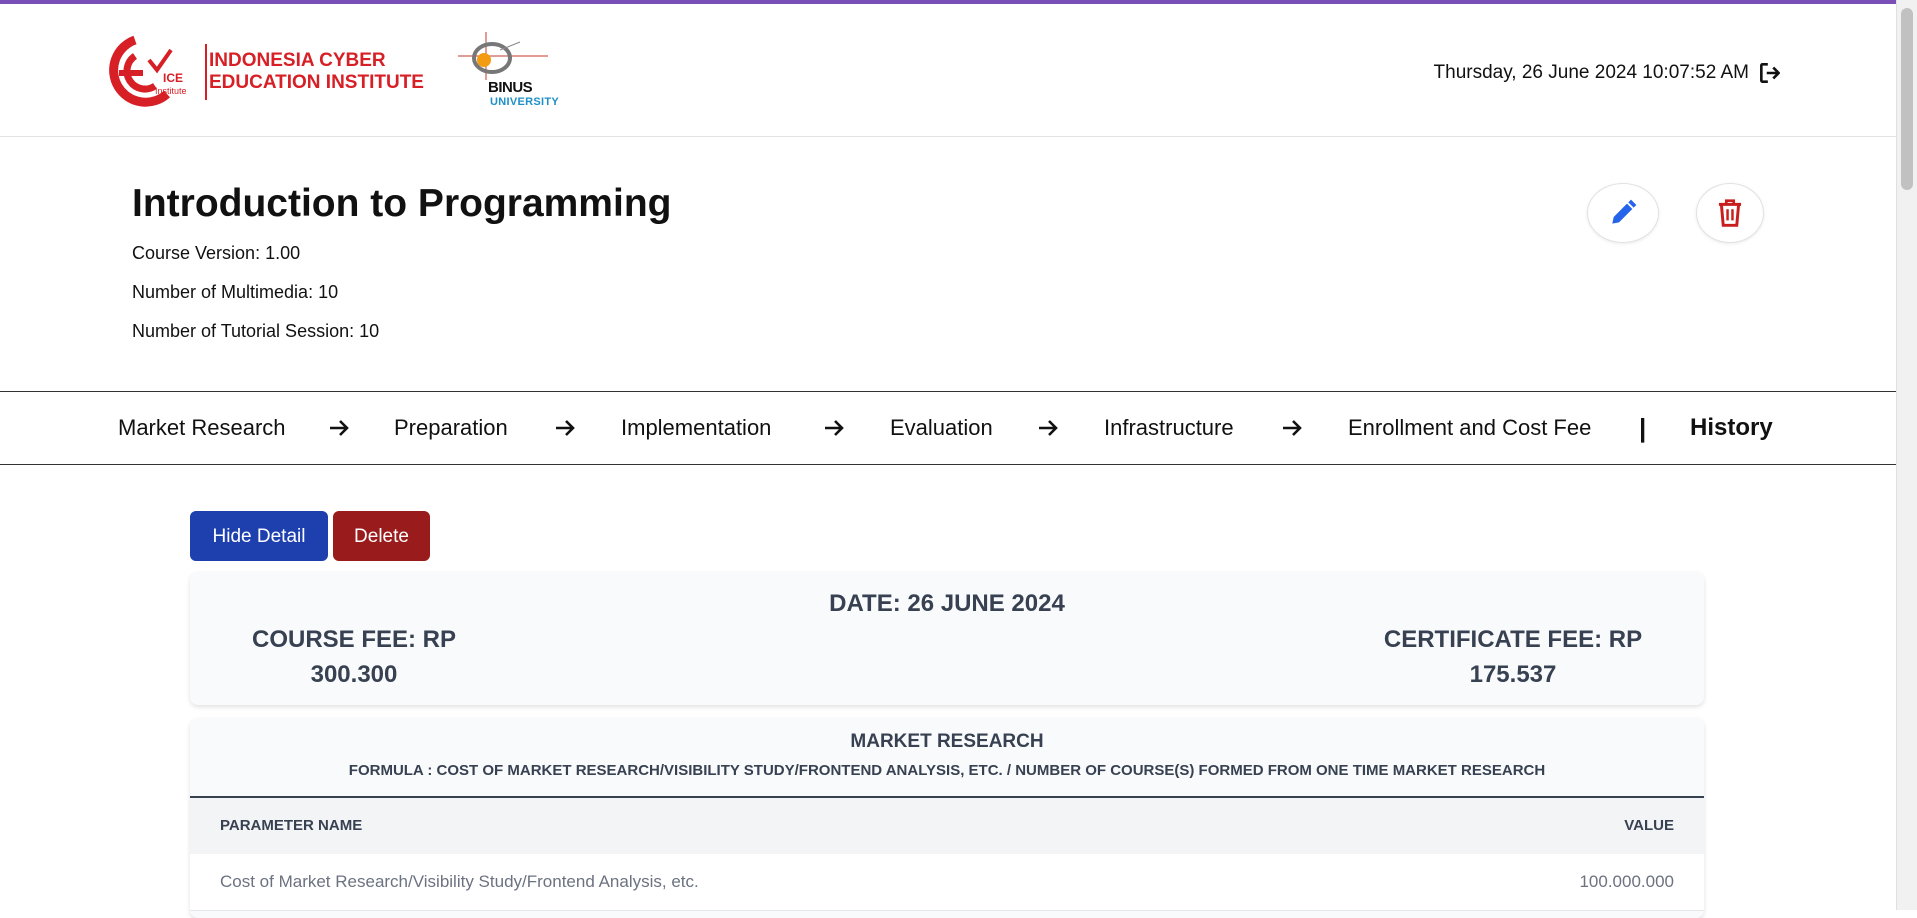  What do you see at coordinates (1649, 825) in the screenshot?
I see `column-header-value: VALUE` at bounding box center [1649, 825].